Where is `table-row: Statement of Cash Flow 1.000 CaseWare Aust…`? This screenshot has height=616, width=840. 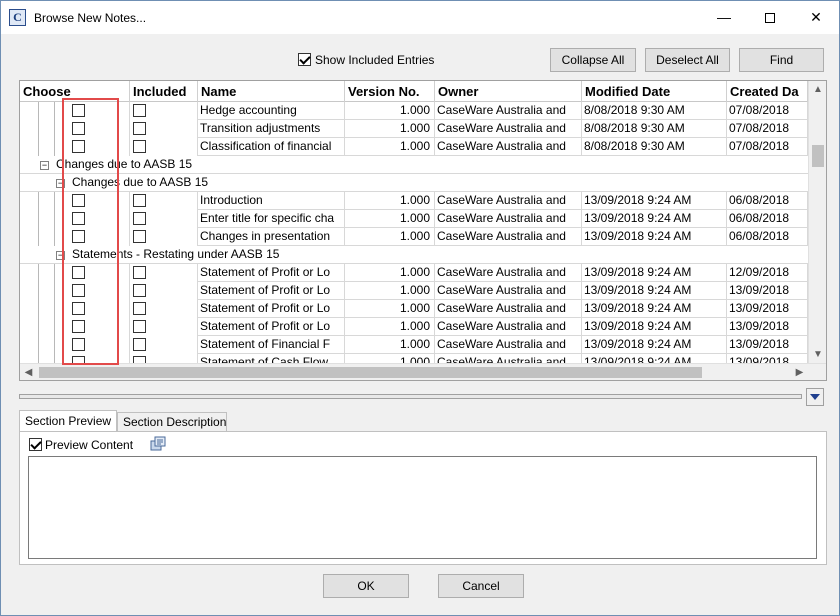
table-row: Statement of Cash Flow 1.000 CaseWare Aust… is located at coordinates (414, 358).